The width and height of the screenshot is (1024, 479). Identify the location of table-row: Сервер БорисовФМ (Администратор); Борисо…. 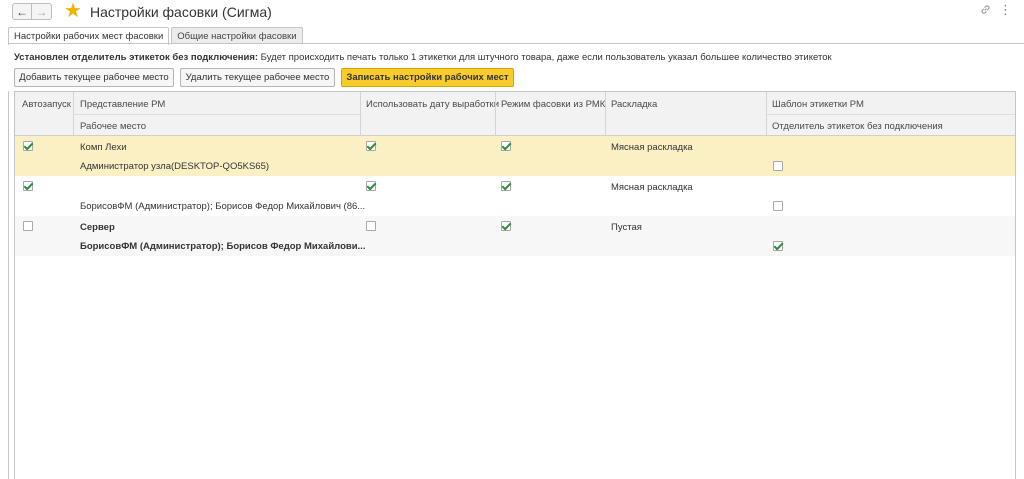
(515, 236).